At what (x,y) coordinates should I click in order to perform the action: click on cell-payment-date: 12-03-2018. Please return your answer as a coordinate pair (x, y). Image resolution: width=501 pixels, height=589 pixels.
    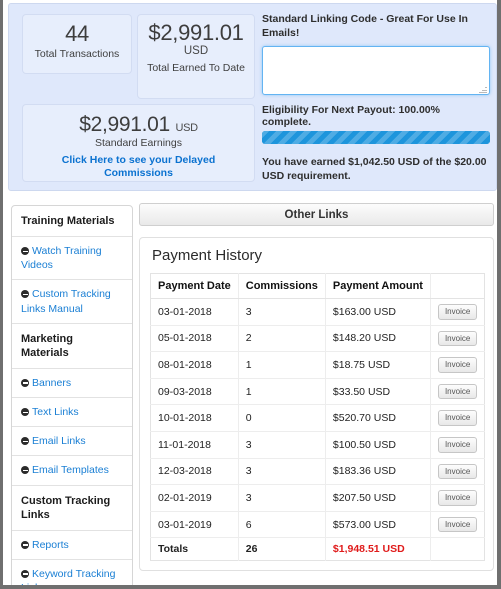
    Looking at the image, I should click on (194, 472).